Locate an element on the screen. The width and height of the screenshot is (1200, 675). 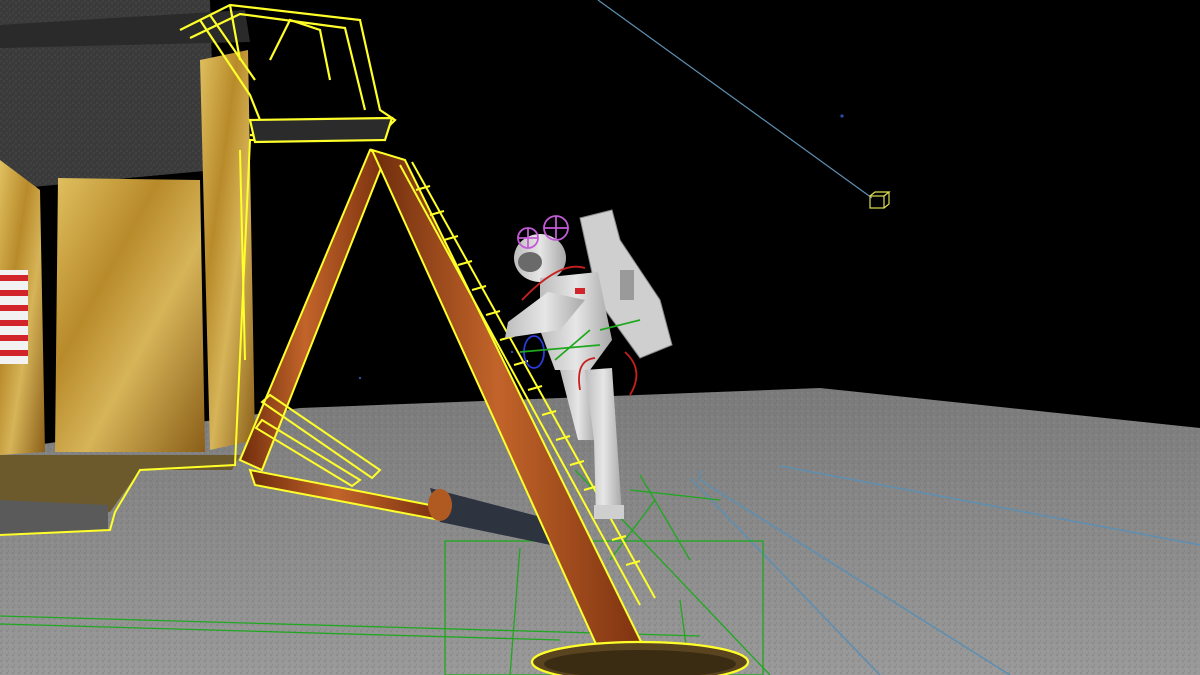
footpad is located at coordinates (640, 657).